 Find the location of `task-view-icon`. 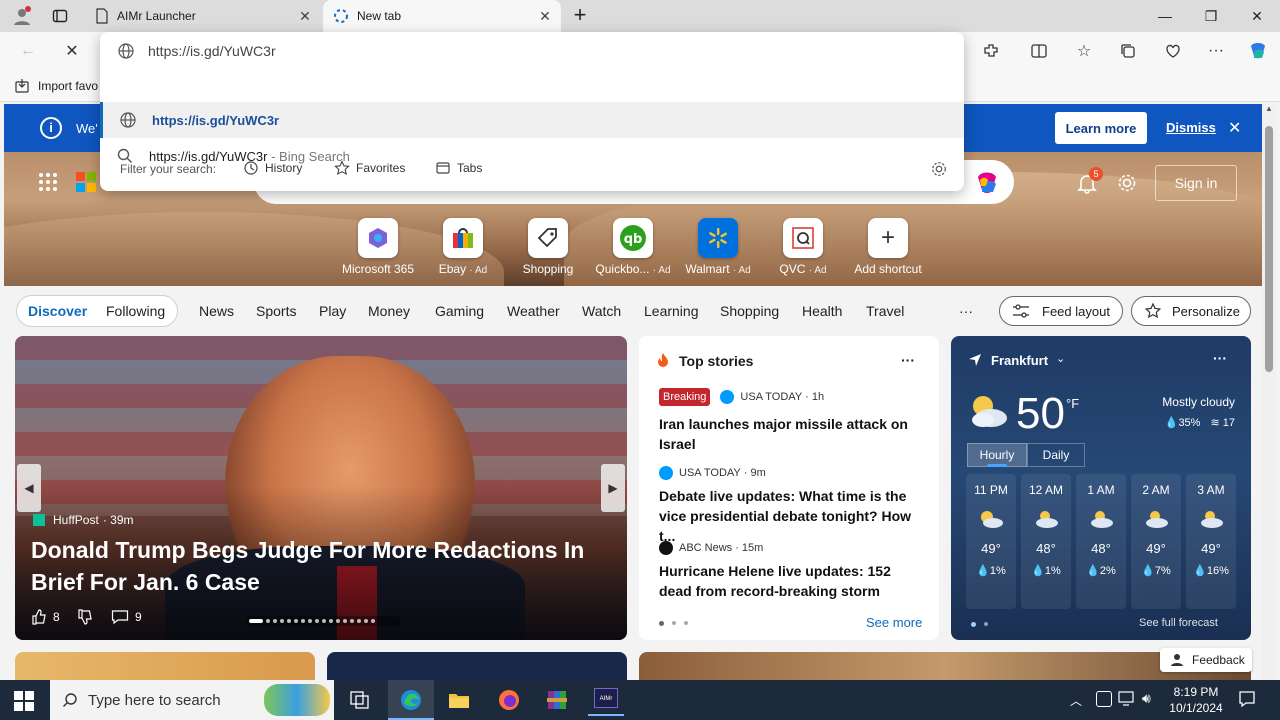

task-view-icon is located at coordinates (360, 700).